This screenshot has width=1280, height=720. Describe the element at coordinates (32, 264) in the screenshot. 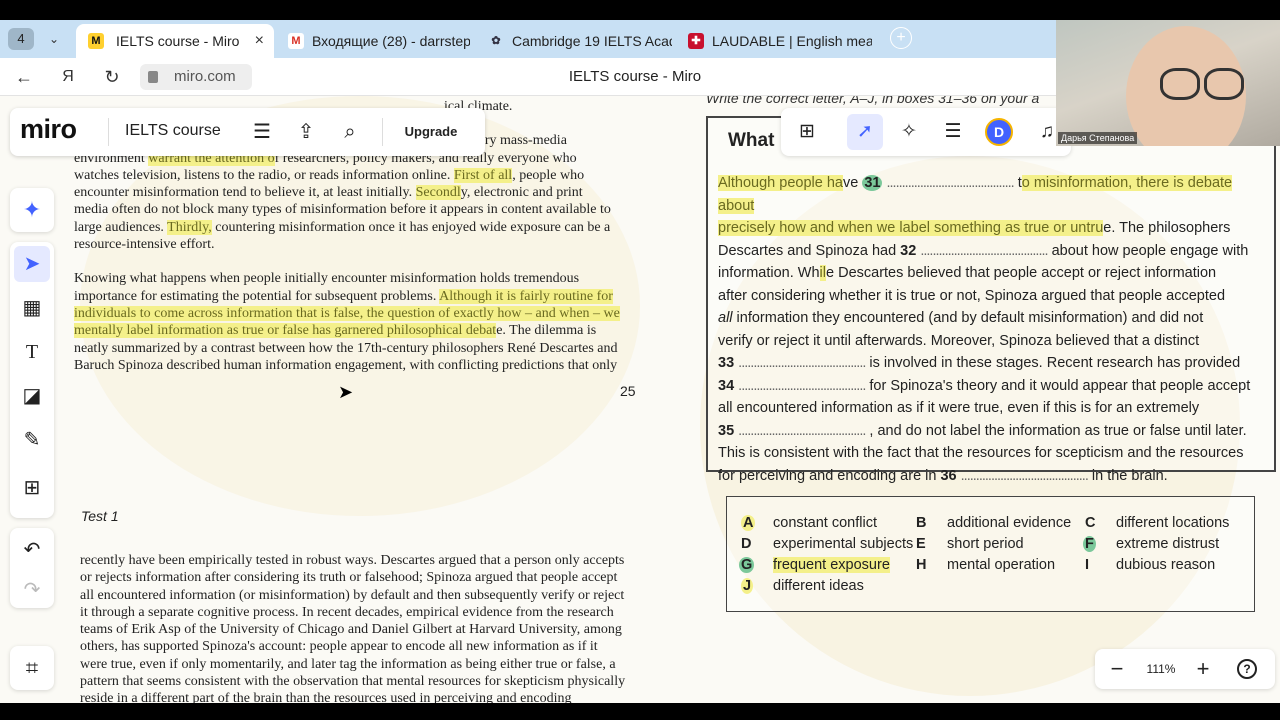

I see `select-cursor-icon: ➤` at that location.